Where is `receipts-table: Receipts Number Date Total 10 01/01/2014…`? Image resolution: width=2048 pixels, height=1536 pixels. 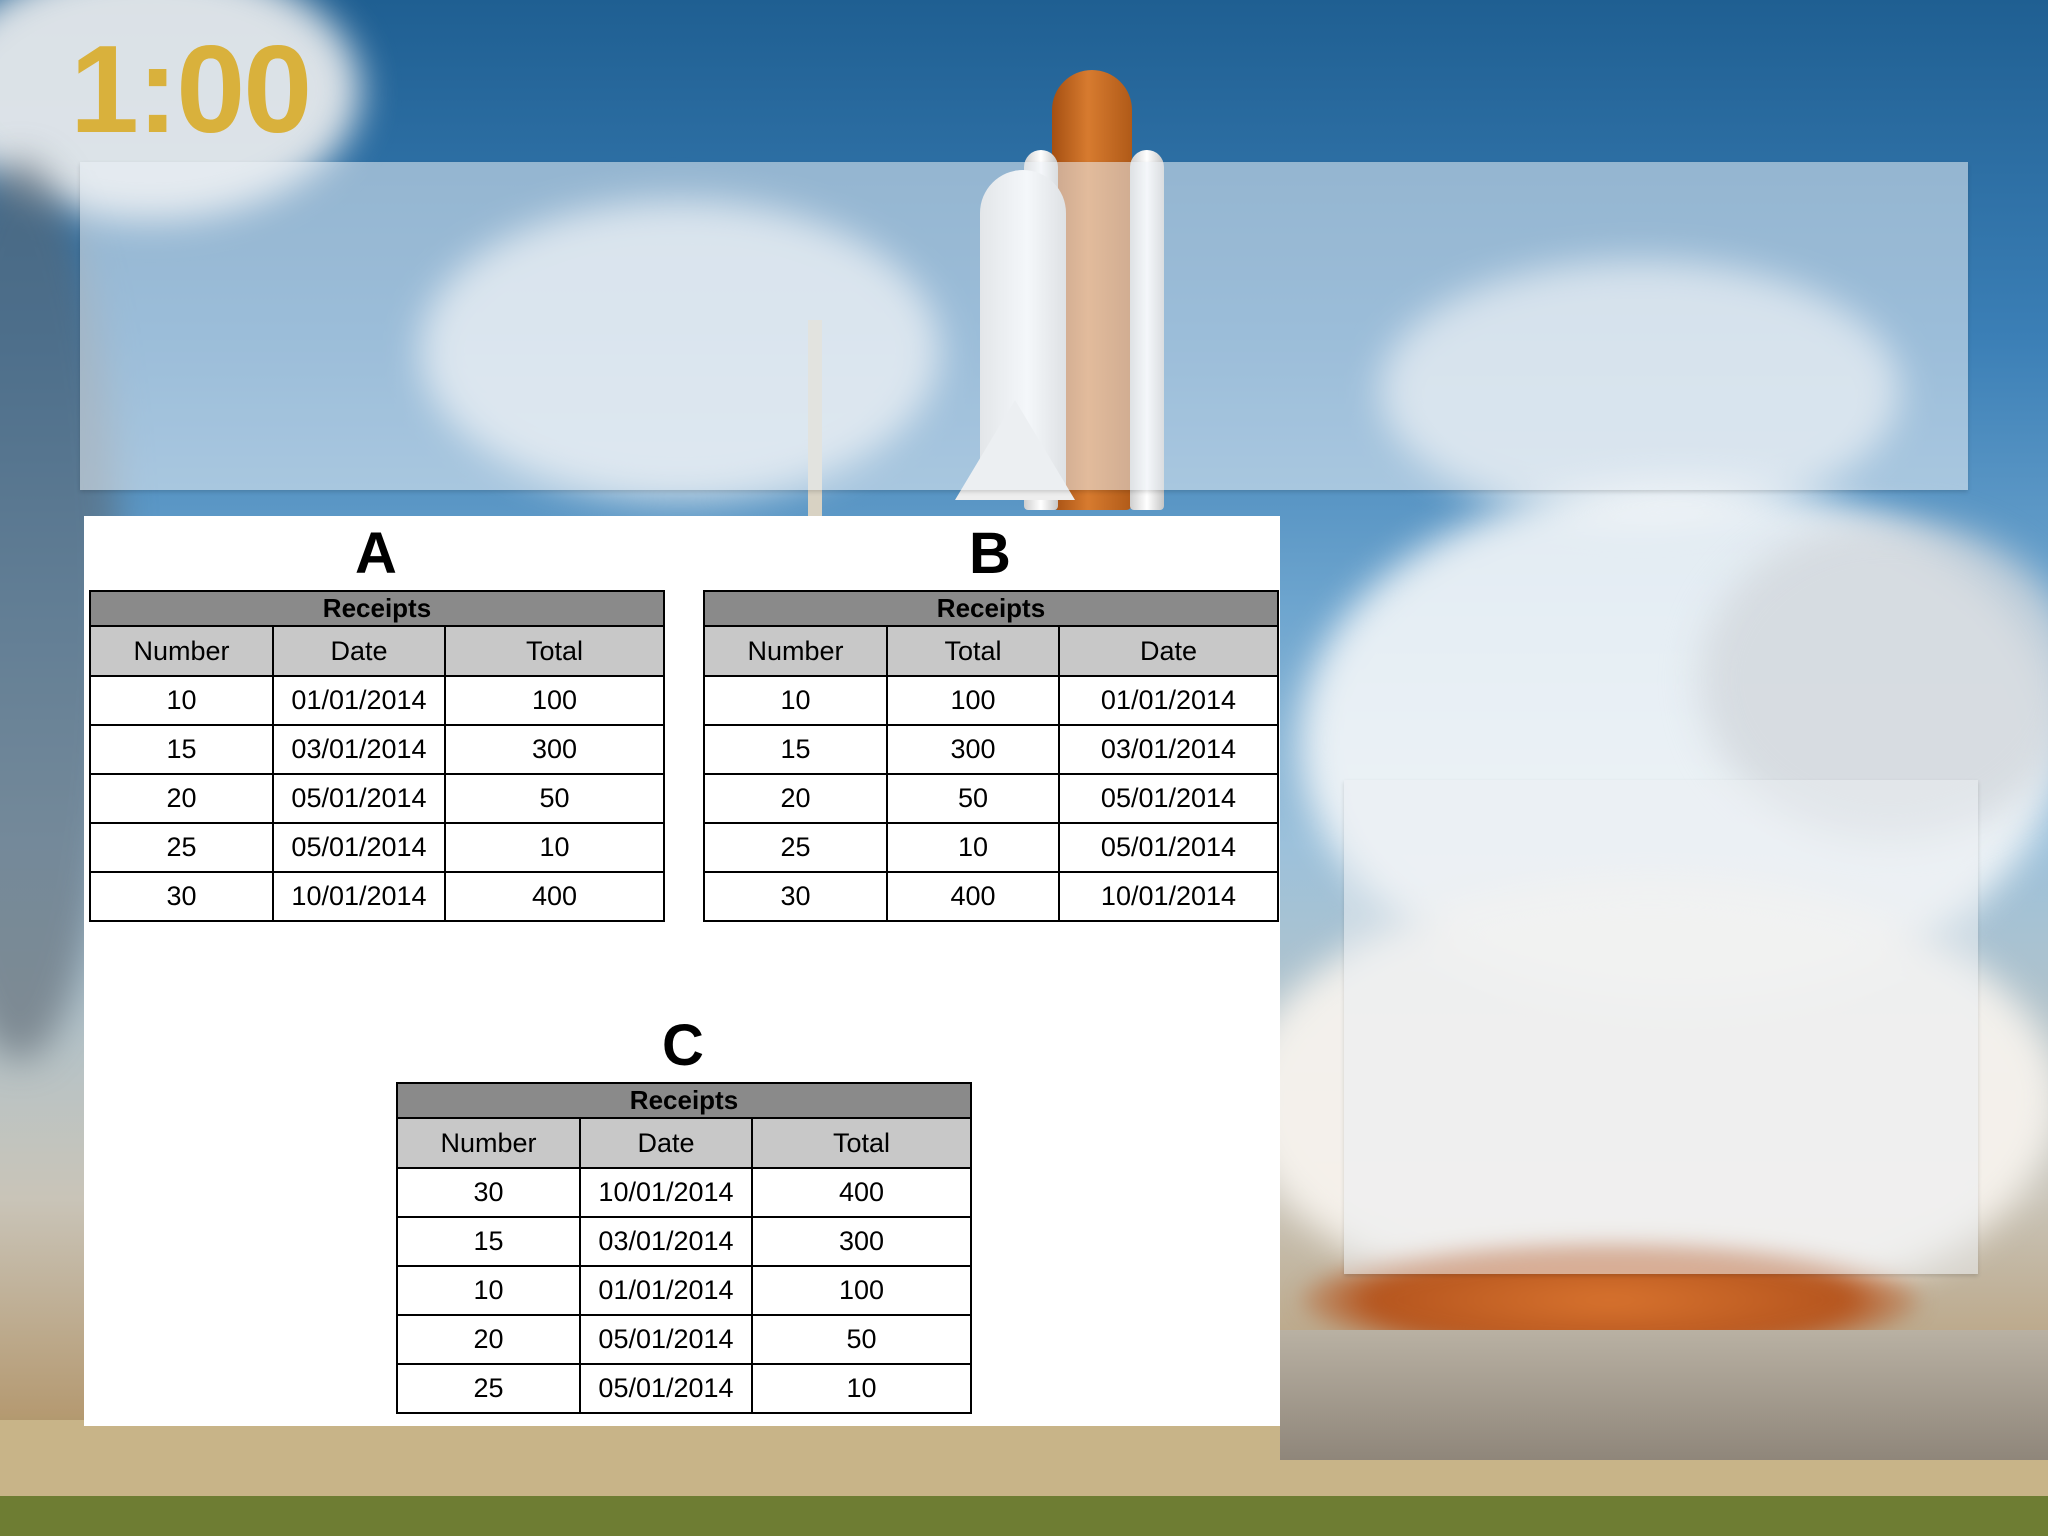 receipts-table: Receipts Number Date Total 10 01/01/2014… is located at coordinates (377, 756).